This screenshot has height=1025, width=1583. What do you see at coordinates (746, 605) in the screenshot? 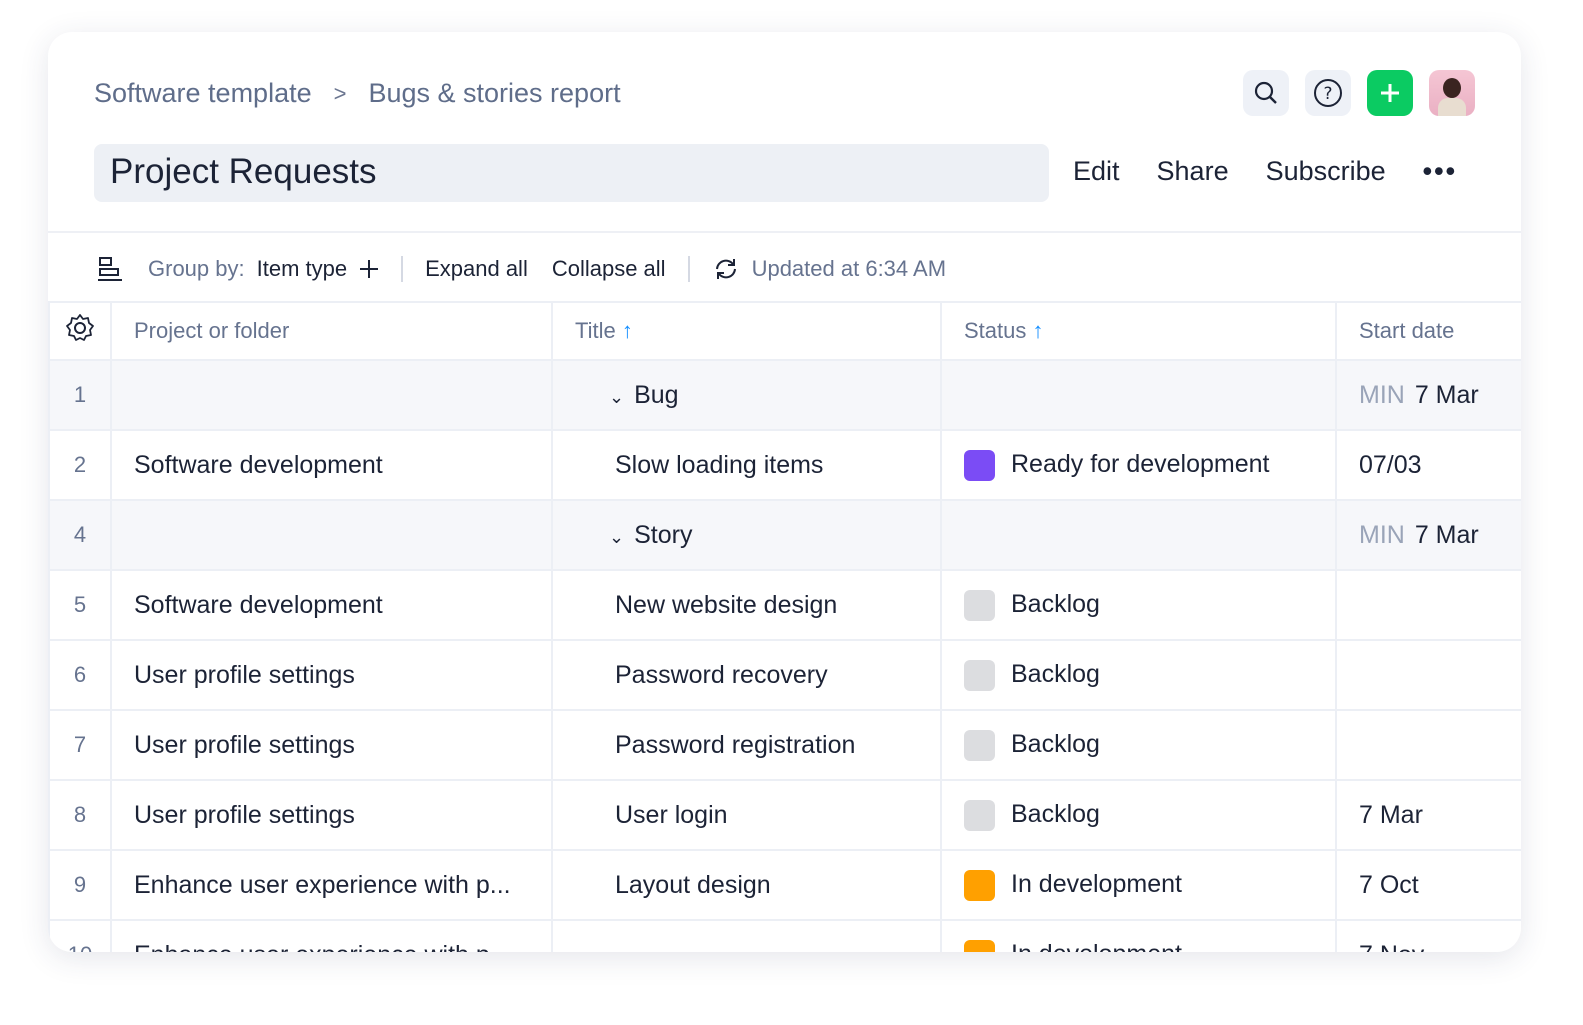
I see `title-cell: New website design` at bounding box center [746, 605].